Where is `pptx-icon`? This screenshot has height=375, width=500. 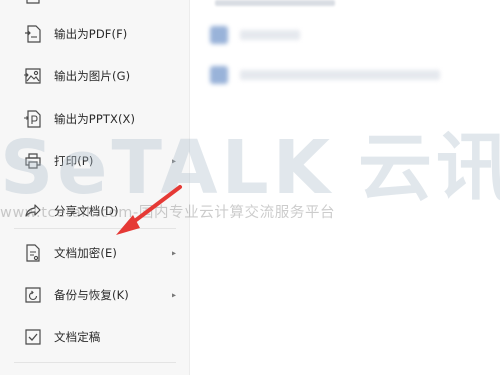 pptx-icon is located at coordinates (33, 119).